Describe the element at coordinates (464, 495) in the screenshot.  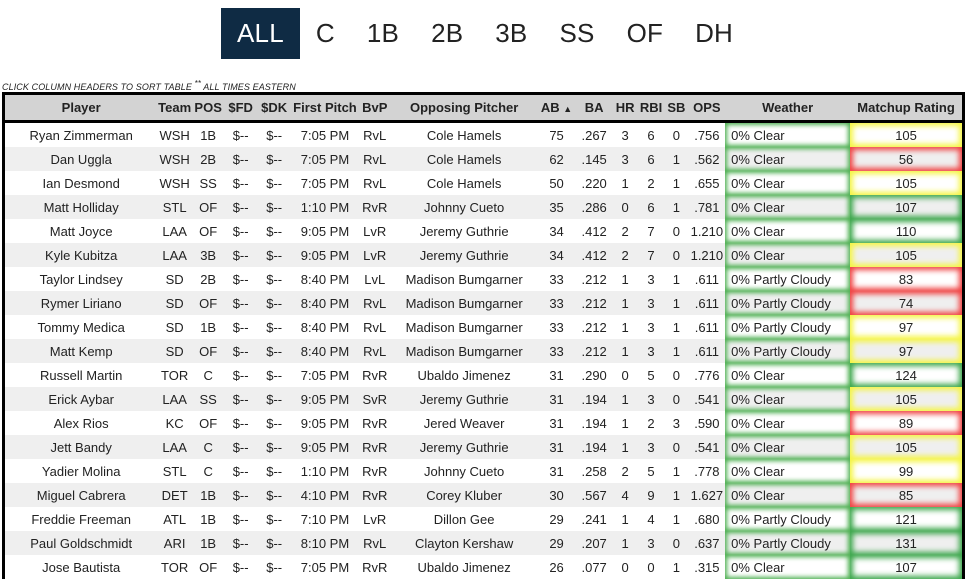
I see `cell-opp: Corey Kluber` at that location.